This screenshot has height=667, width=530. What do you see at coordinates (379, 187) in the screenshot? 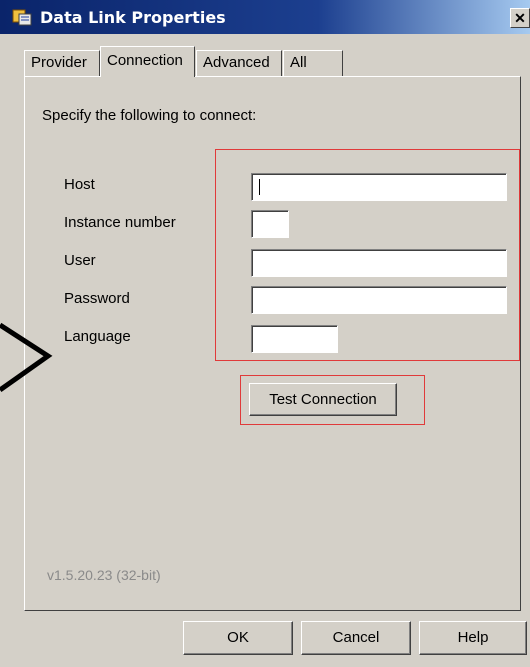
I see `host-field` at bounding box center [379, 187].